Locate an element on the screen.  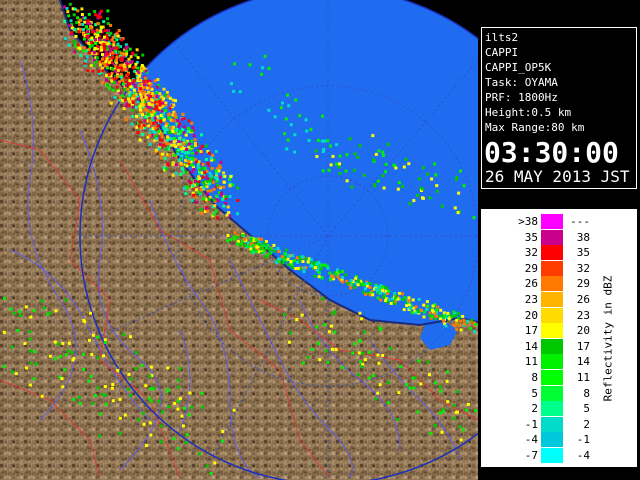
legend-low-value: 2 is located at coordinates (534, 409).